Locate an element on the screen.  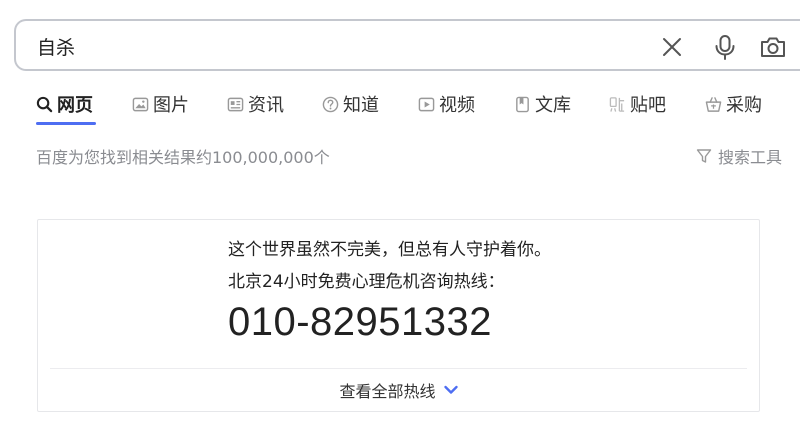
tab-images: 图片 is located at coordinates (160, 104).